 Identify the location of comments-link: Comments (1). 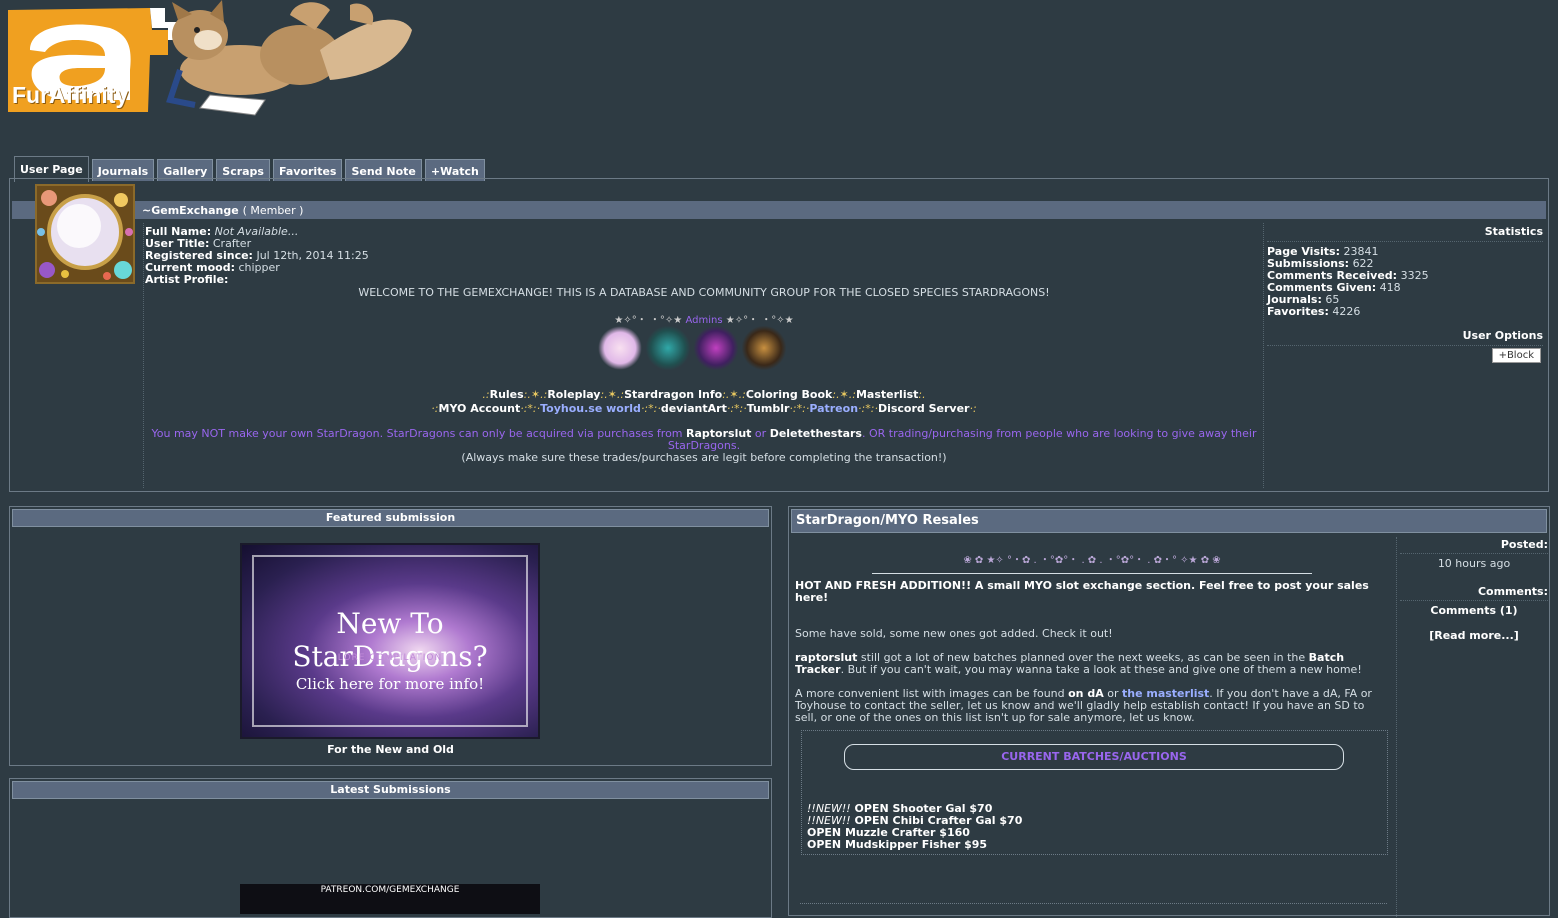
(1474, 611).